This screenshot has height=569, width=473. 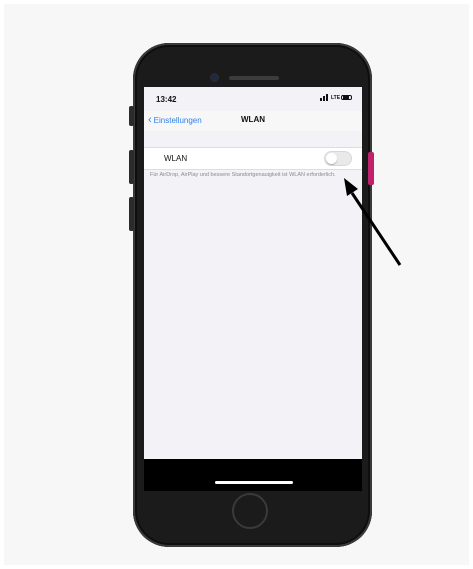 I want to click on annotation-arrow-icon, so click(x=373, y=222).